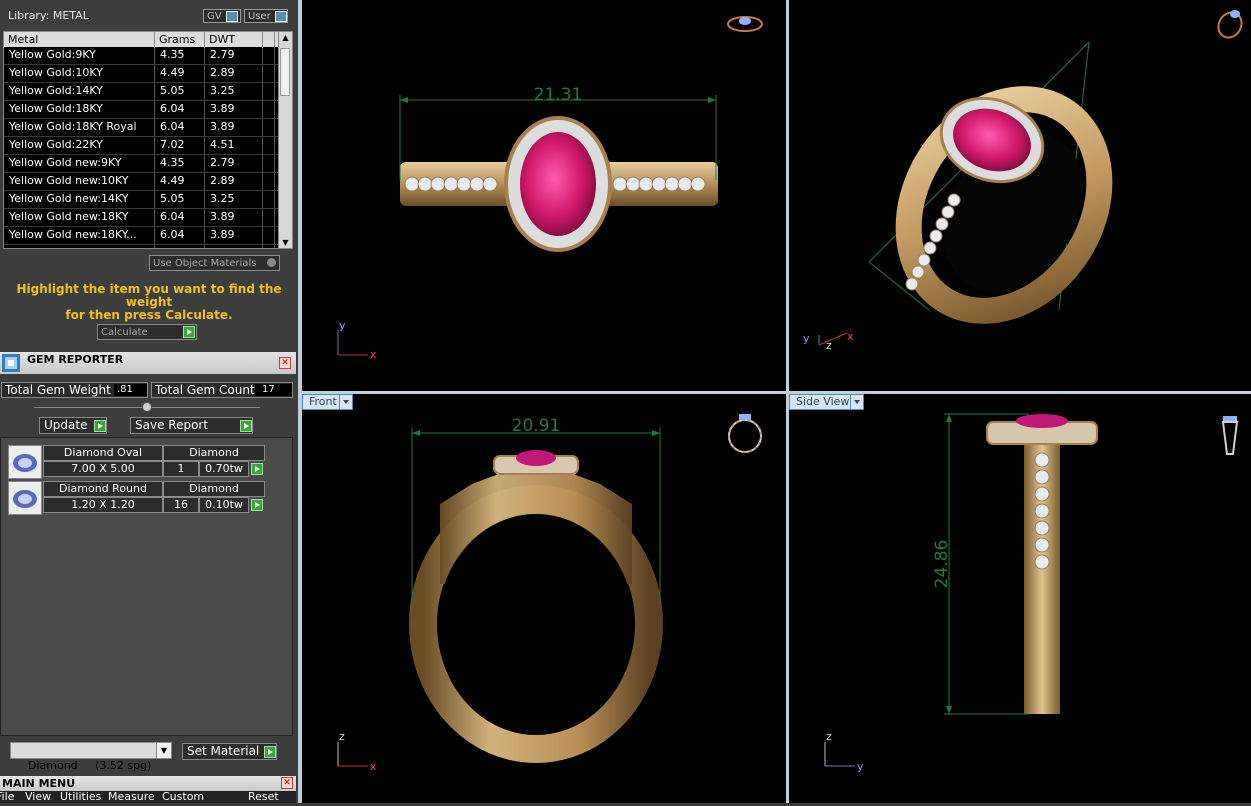 The width and height of the screenshot is (1251, 806). I want to click on grams-cell: 7.02, so click(180, 246).